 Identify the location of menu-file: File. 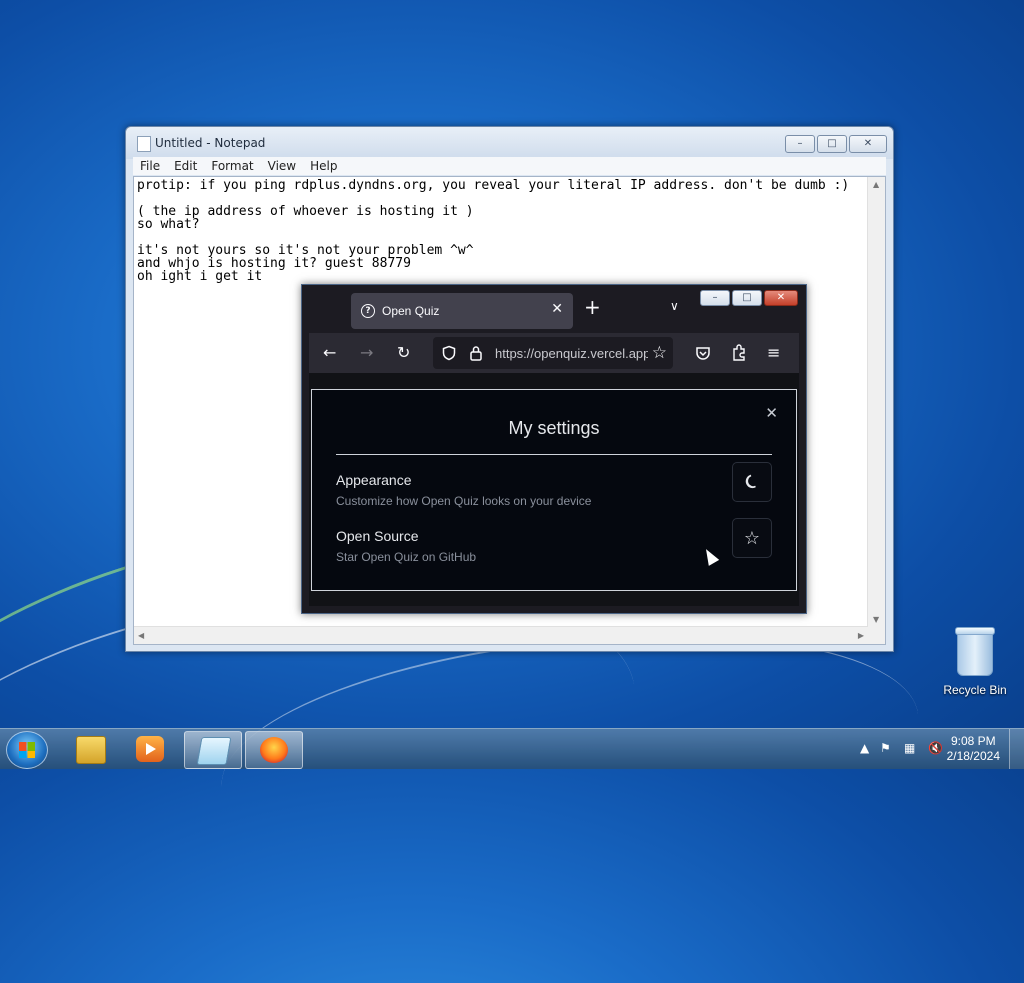
(150, 166).